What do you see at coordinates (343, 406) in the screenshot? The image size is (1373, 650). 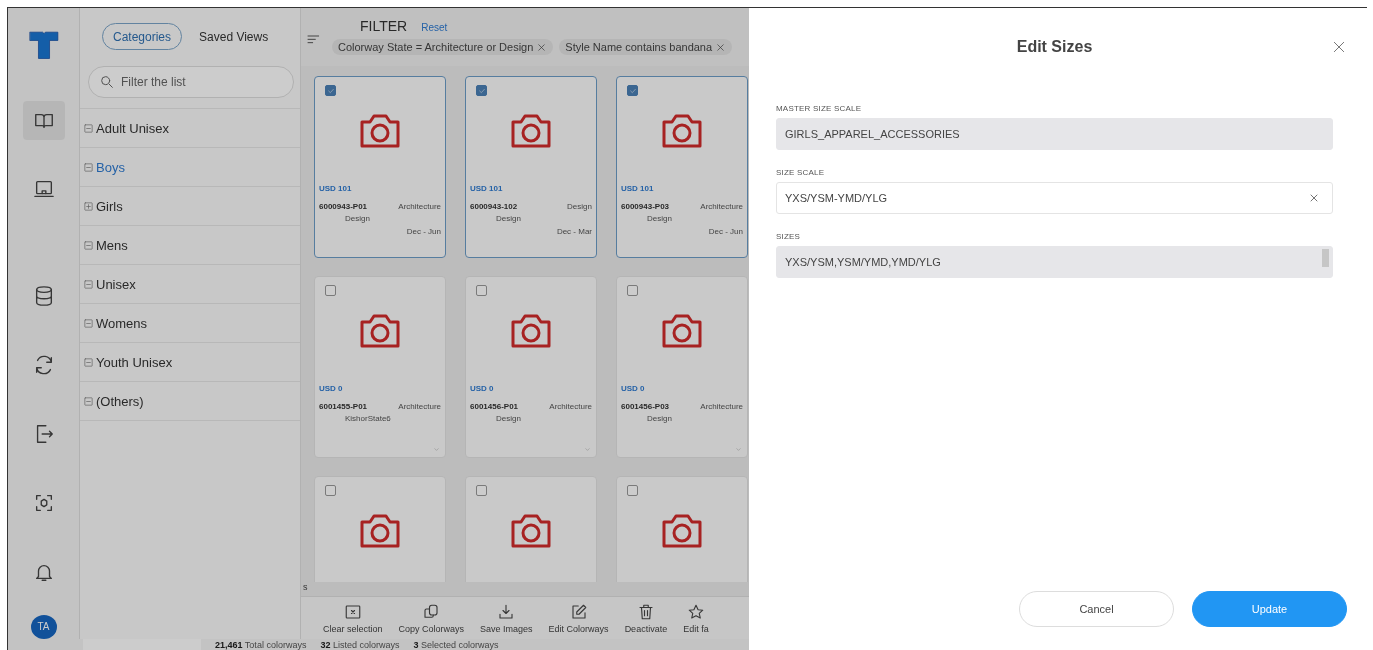 I see `colorway-code: 6001455-P01` at bounding box center [343, 406].